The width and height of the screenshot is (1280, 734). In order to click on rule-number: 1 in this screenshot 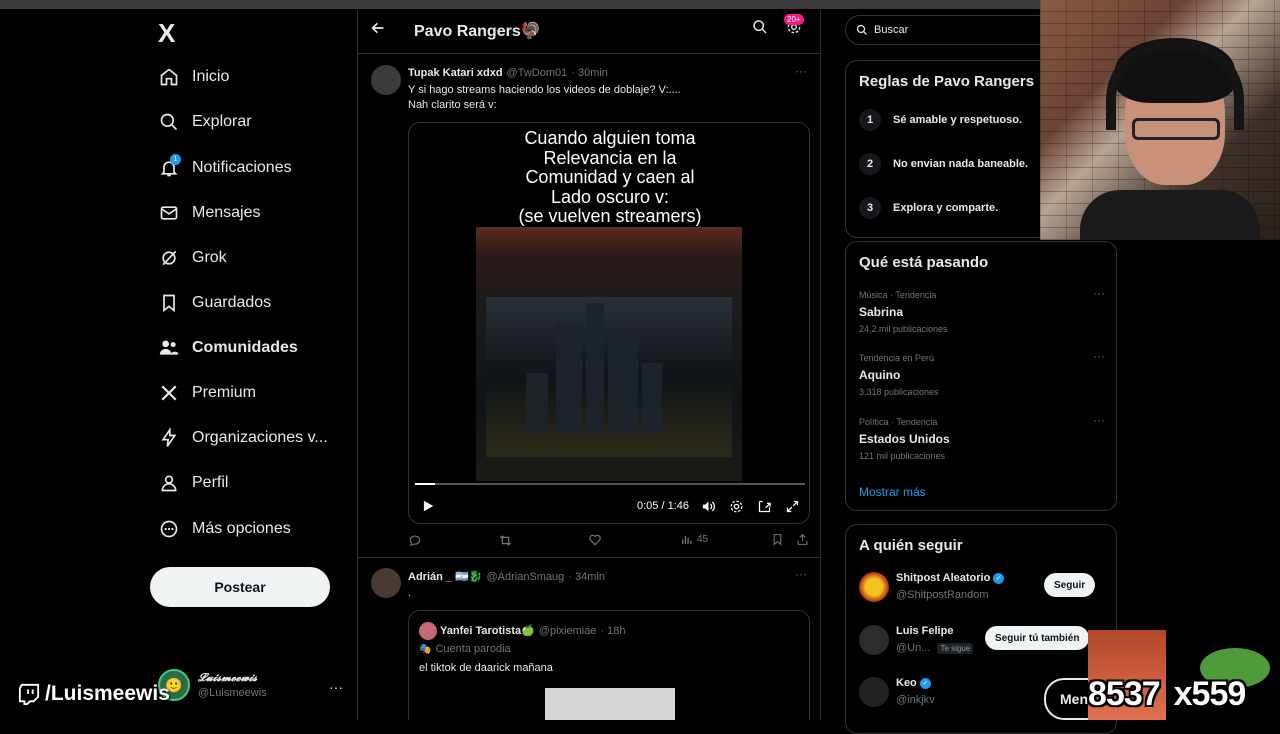, I will do `click(870, 120)`.